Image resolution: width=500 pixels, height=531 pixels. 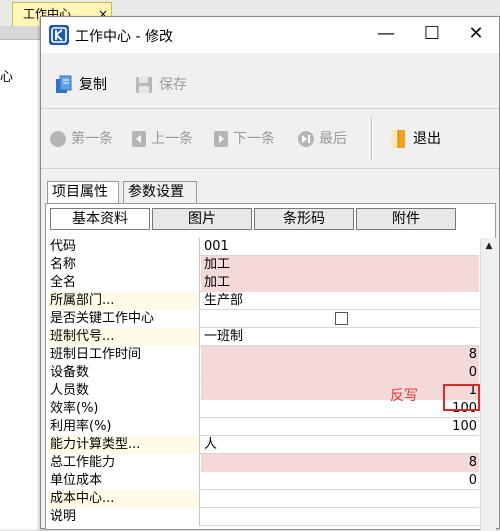 What do you see at coordinates (124, 355) in the screenshot?
I see `label-shift-hours: 班制日工作时间` at bounding box center [124, 355].